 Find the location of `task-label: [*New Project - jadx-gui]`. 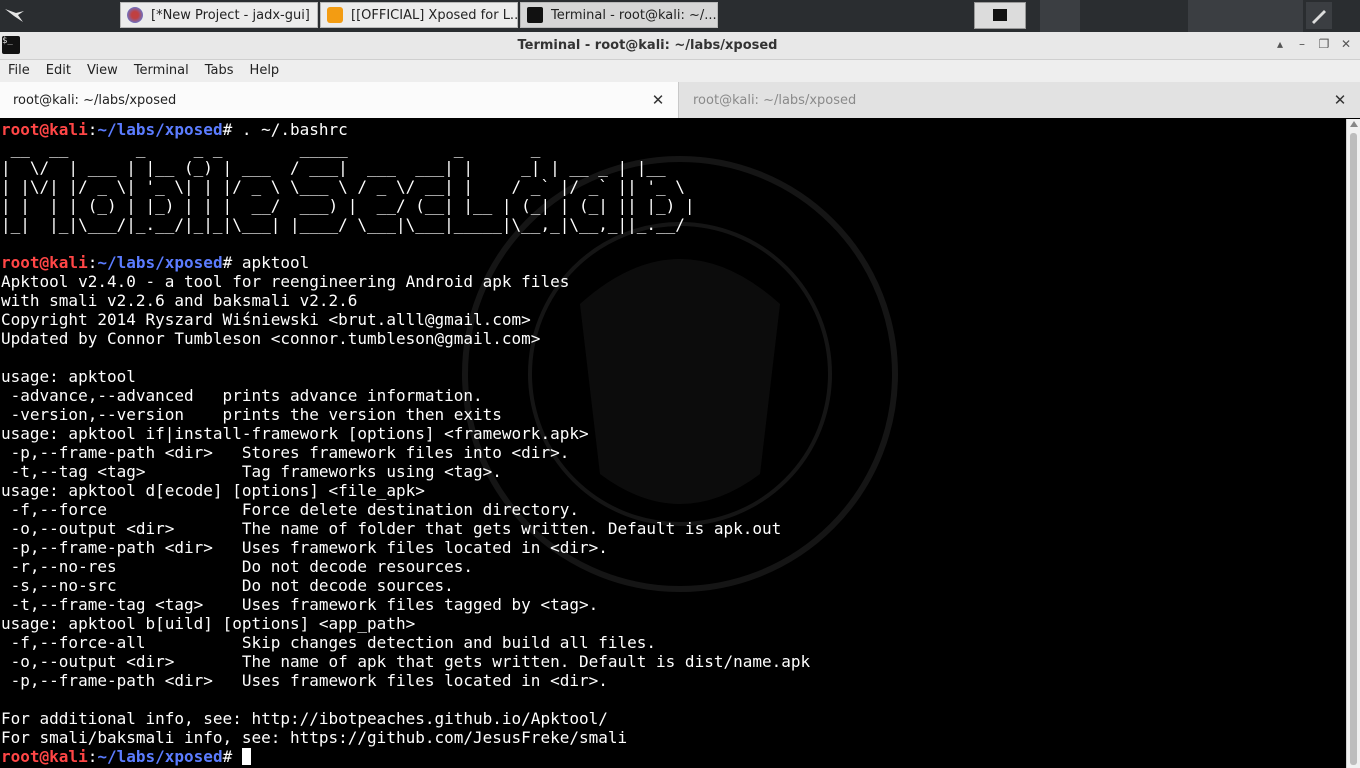

task-label: [*New Project - jadx-gui] is located at coordinates (230, 15).